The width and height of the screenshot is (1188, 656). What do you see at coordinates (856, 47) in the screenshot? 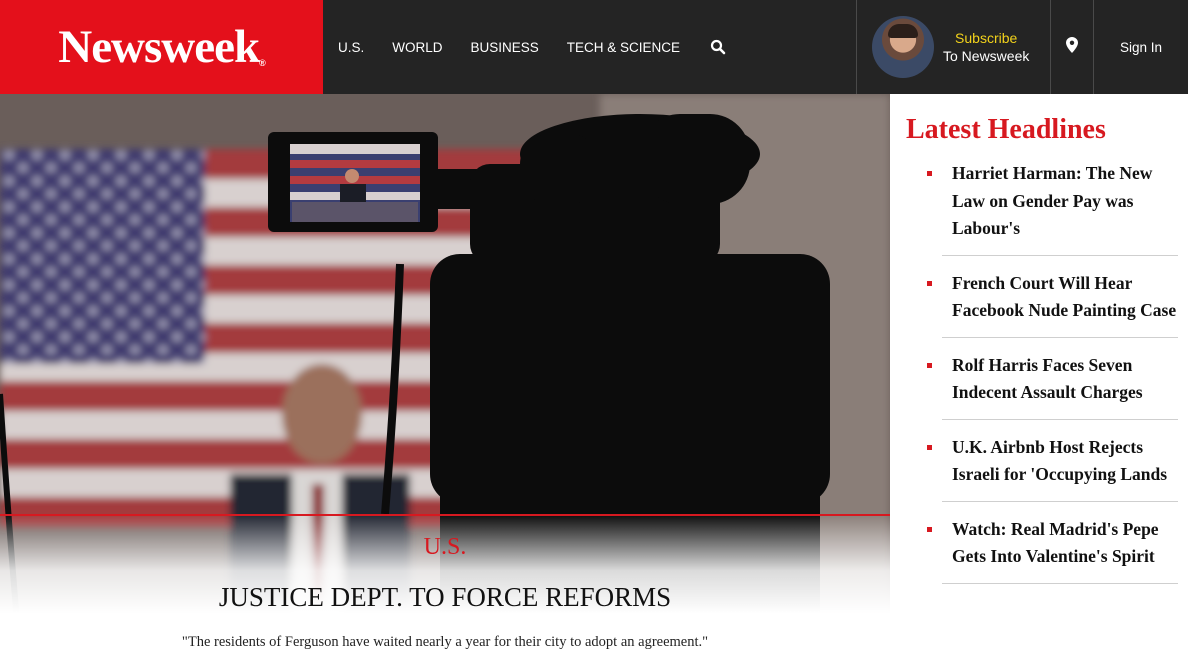
I see `divider` at bounding box center [856, 47].